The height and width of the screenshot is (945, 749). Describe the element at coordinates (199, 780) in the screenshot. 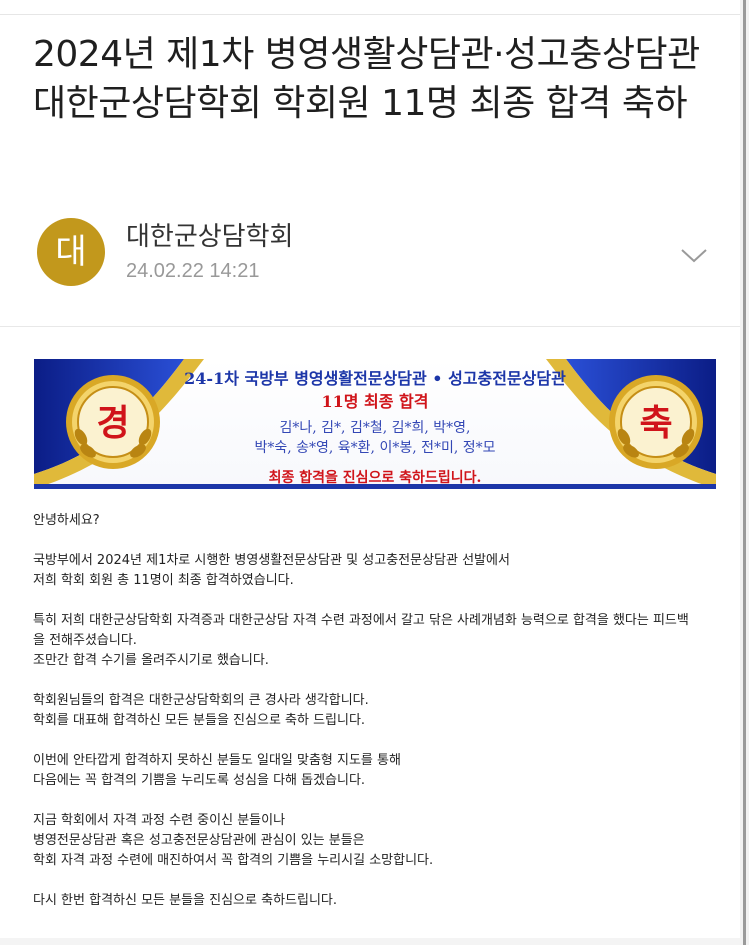

I see `body-line: 다음에는 꼭 합격의 기쁨을 누리도록 성심을 다해 돕겠습니다.` at that location.